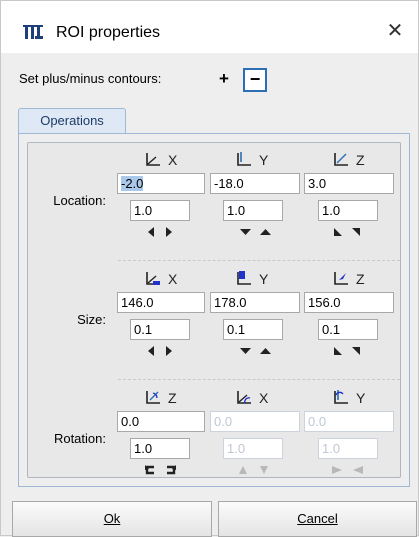 Image resolution: width=419 pixels, height=537 pixels. I want to click on location-y-step-field: 1.0, so click(253, 210).